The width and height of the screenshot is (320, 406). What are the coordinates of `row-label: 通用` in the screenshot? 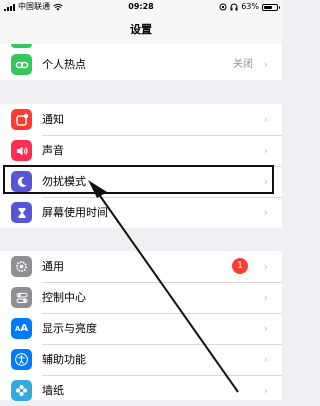 It's located at (53, 266).